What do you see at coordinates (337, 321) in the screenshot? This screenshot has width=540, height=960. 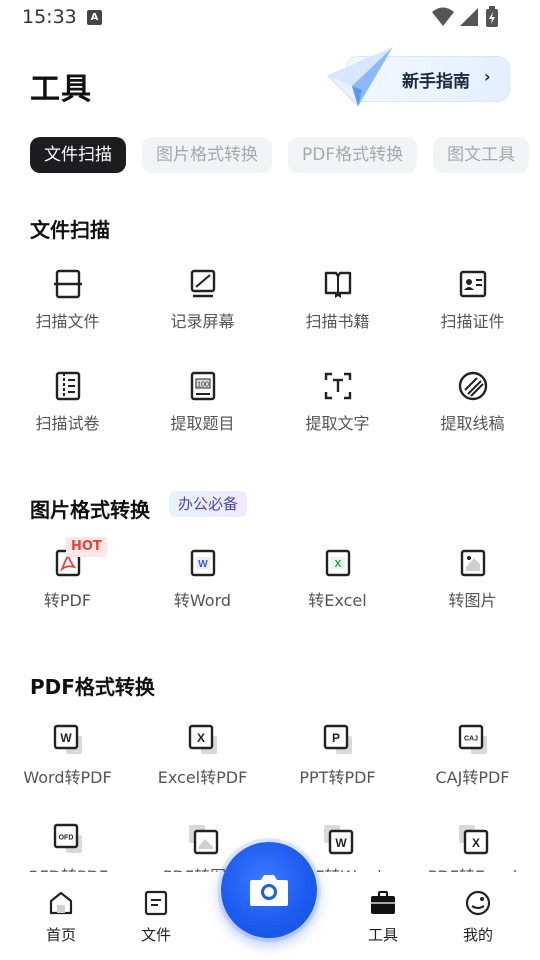 I see `tool-label: 扫描书籍` at bounding box center [337, 321].